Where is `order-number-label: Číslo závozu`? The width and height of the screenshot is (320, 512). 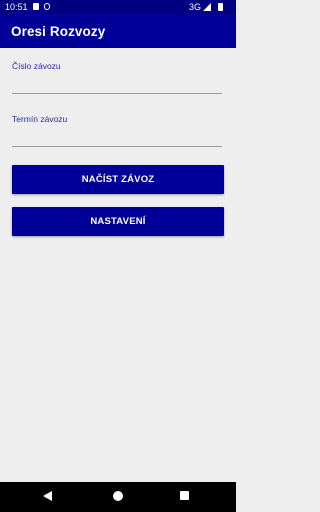 order-number-label: Číslo závozu is located at coordinates (36, 66).